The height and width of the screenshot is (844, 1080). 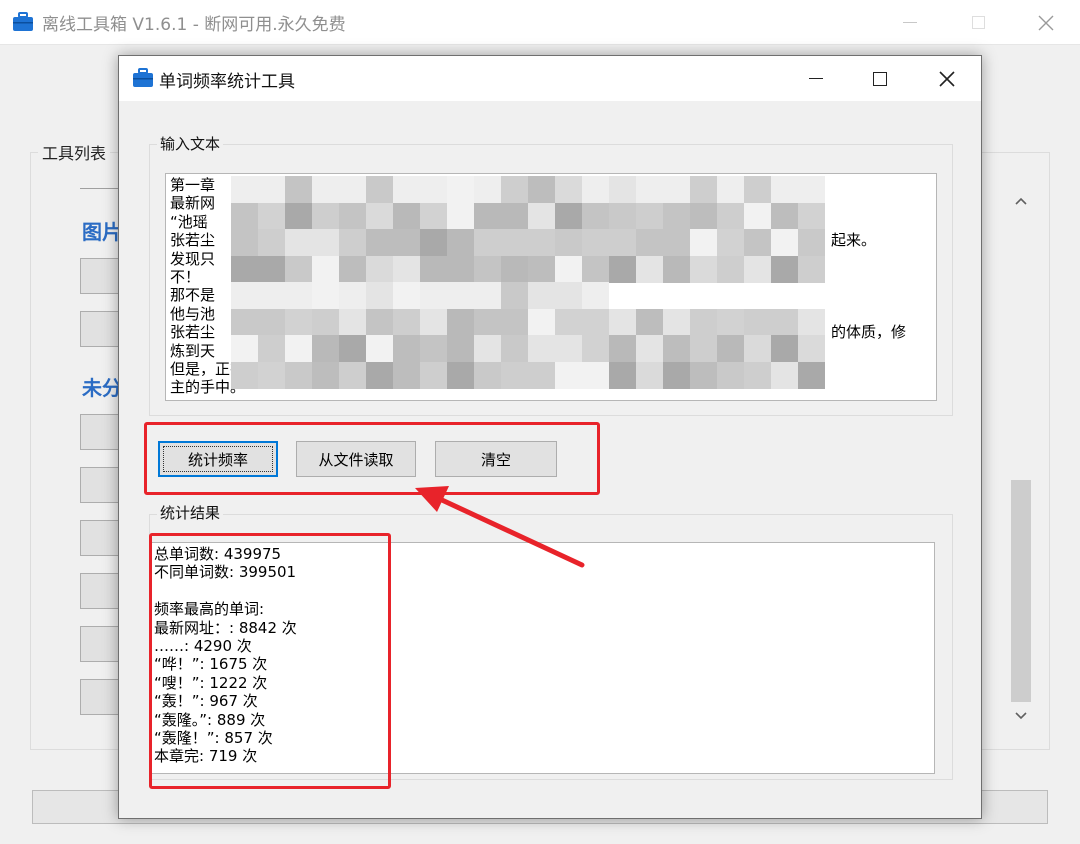 I want to click on input-text-fragment: 起来。, so click(x=854, y=239).